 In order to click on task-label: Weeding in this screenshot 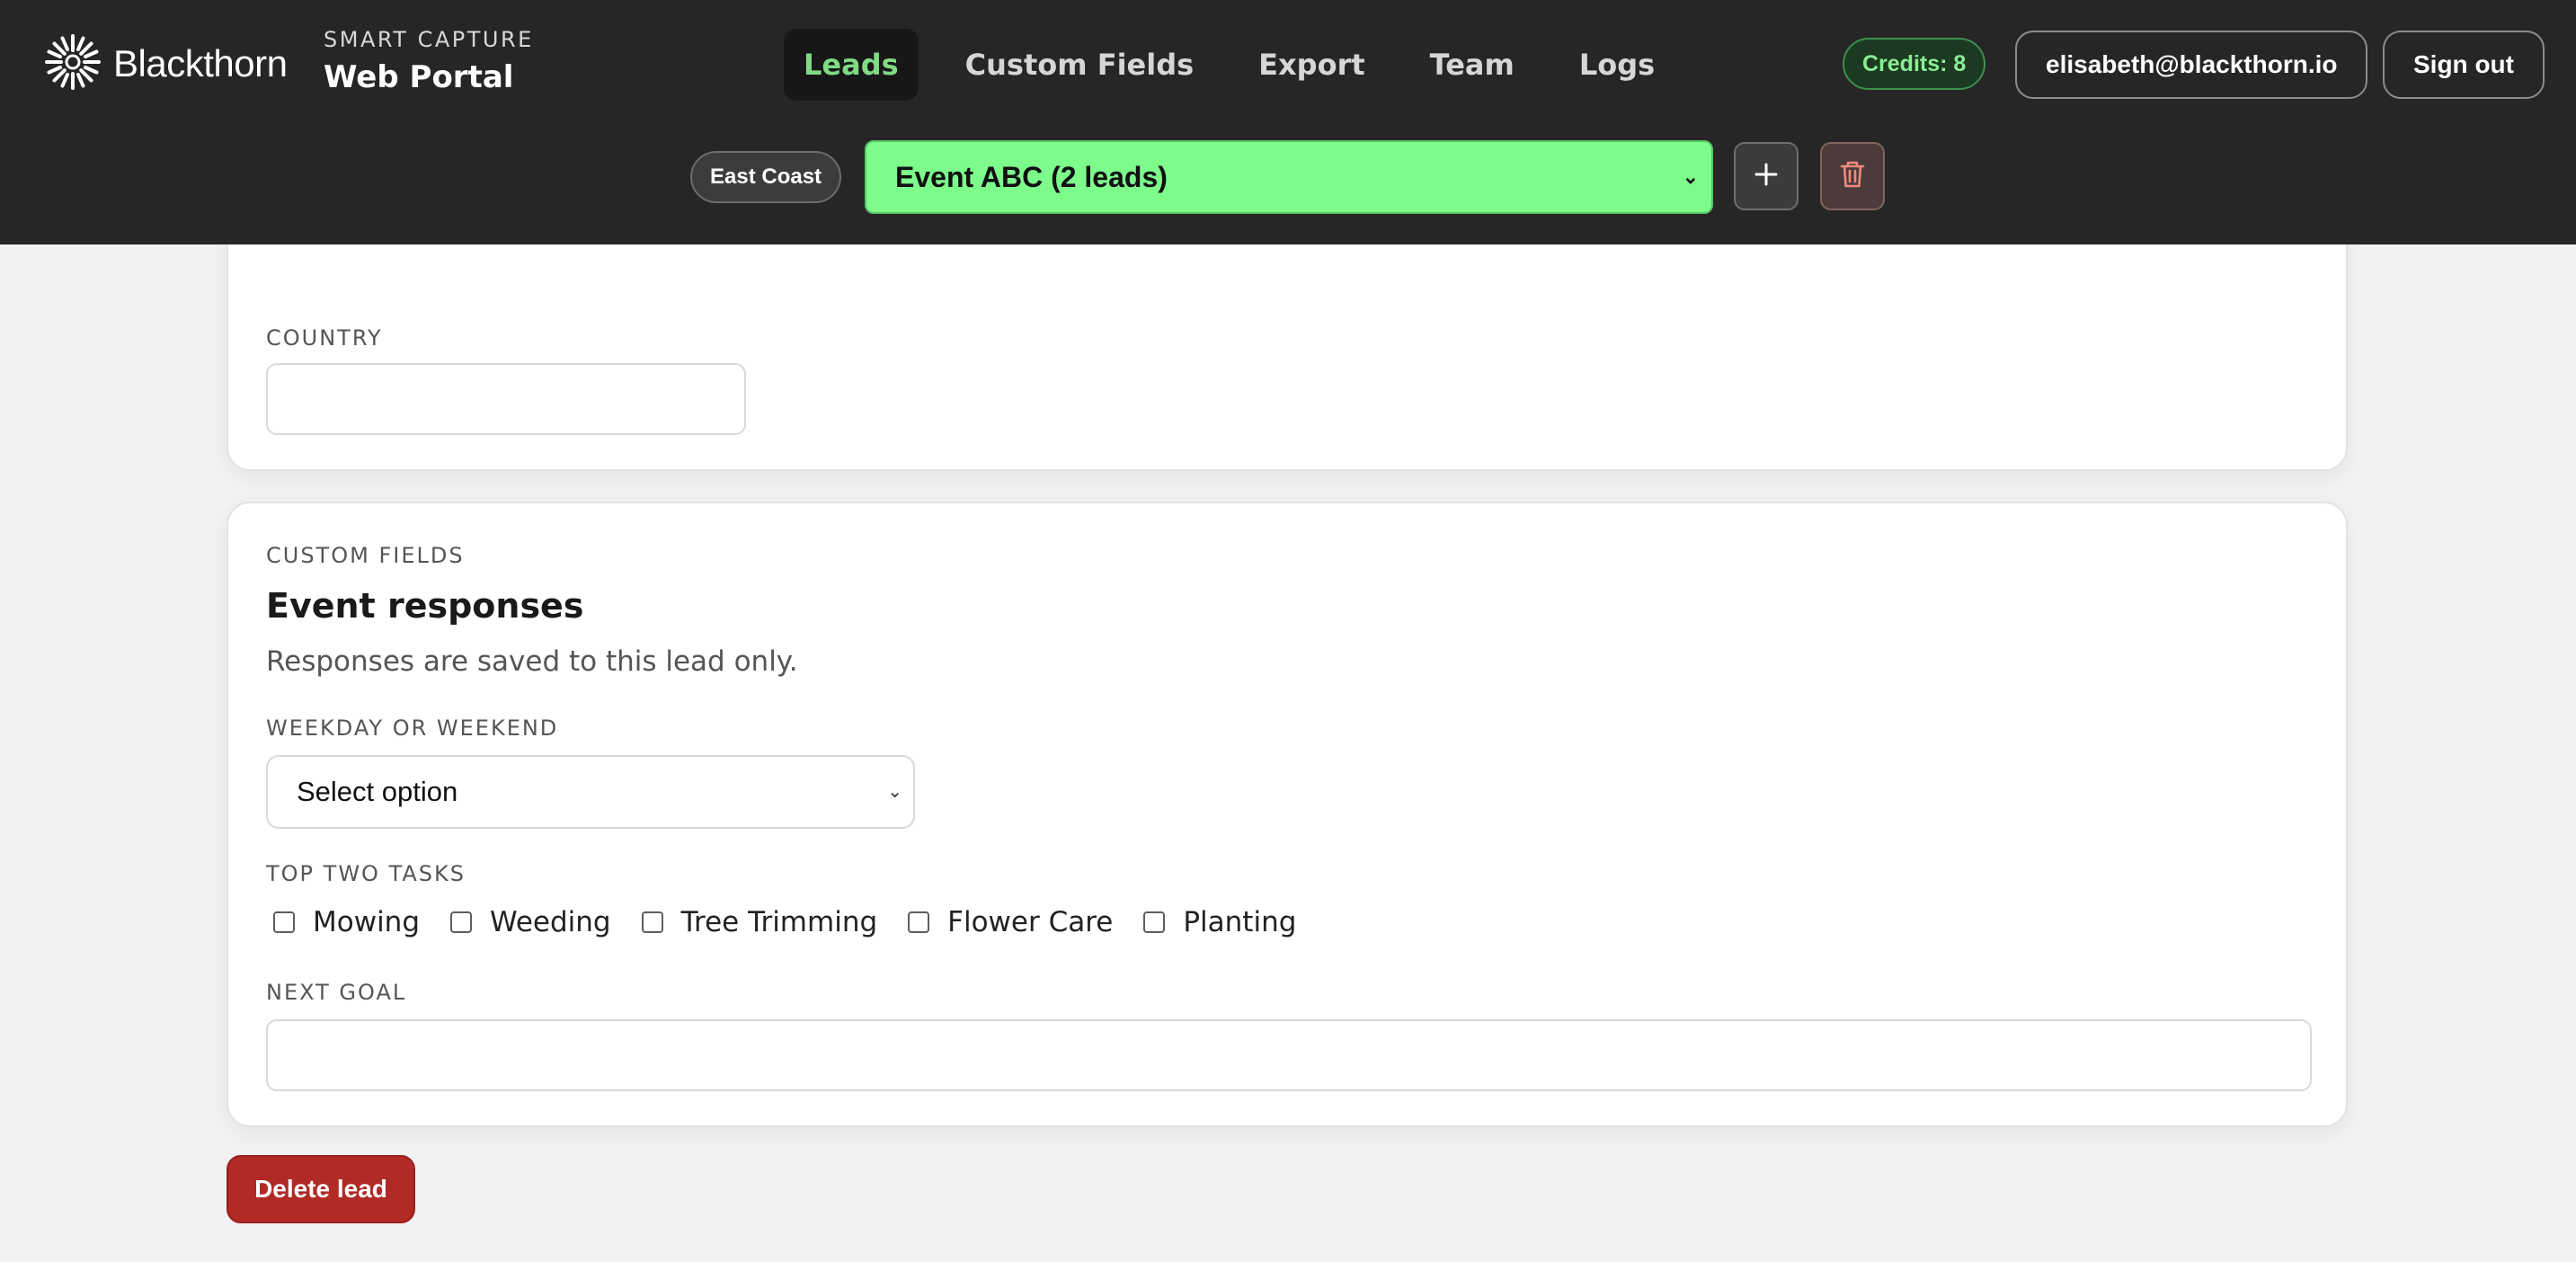, I will do `click(550, 922)`.